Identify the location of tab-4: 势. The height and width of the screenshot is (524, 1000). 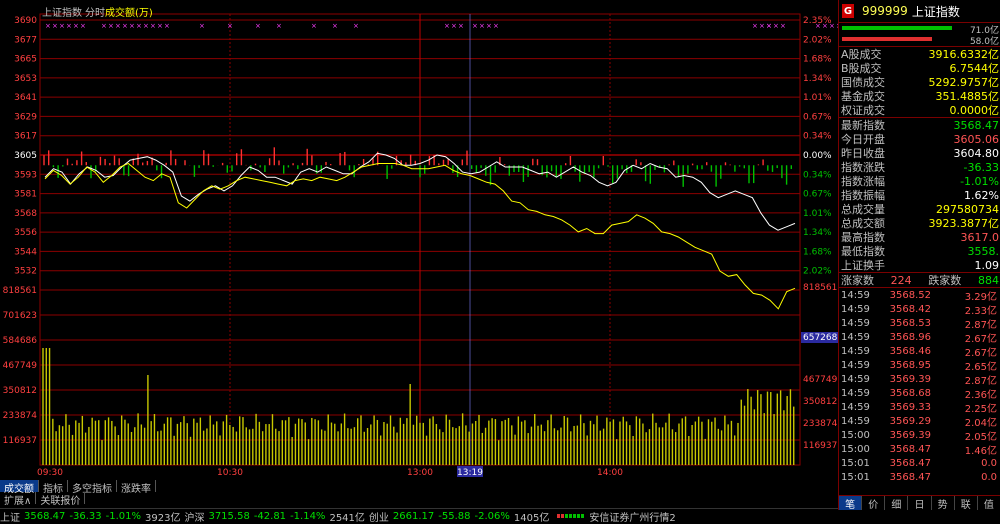
(943, 503).